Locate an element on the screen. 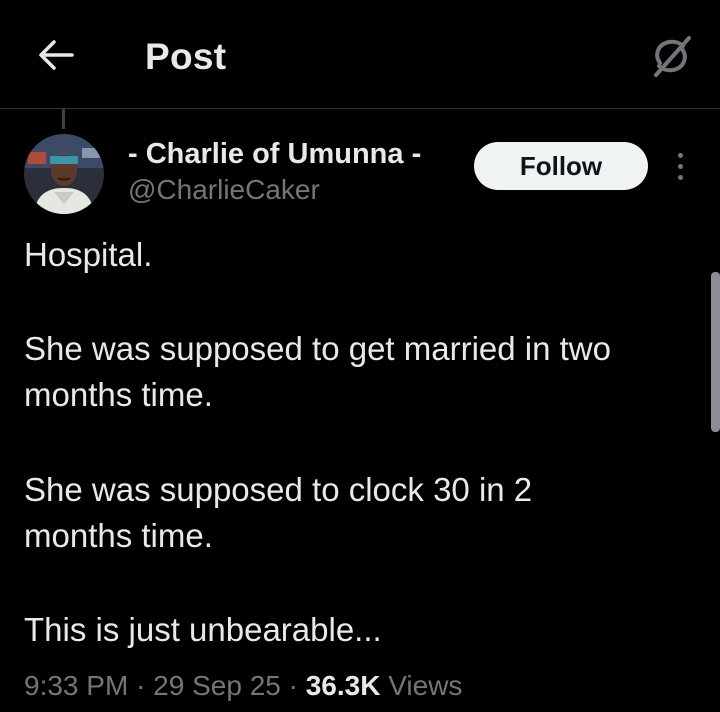  scrollbar-thumb is located at coordinates (715, 352).